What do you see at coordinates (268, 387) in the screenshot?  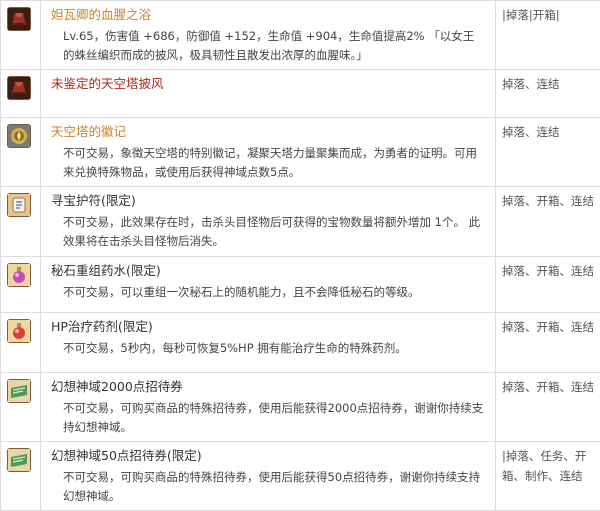 I see `item-name: 幻想神域2000点招待券` at bounding box center [268, 387].